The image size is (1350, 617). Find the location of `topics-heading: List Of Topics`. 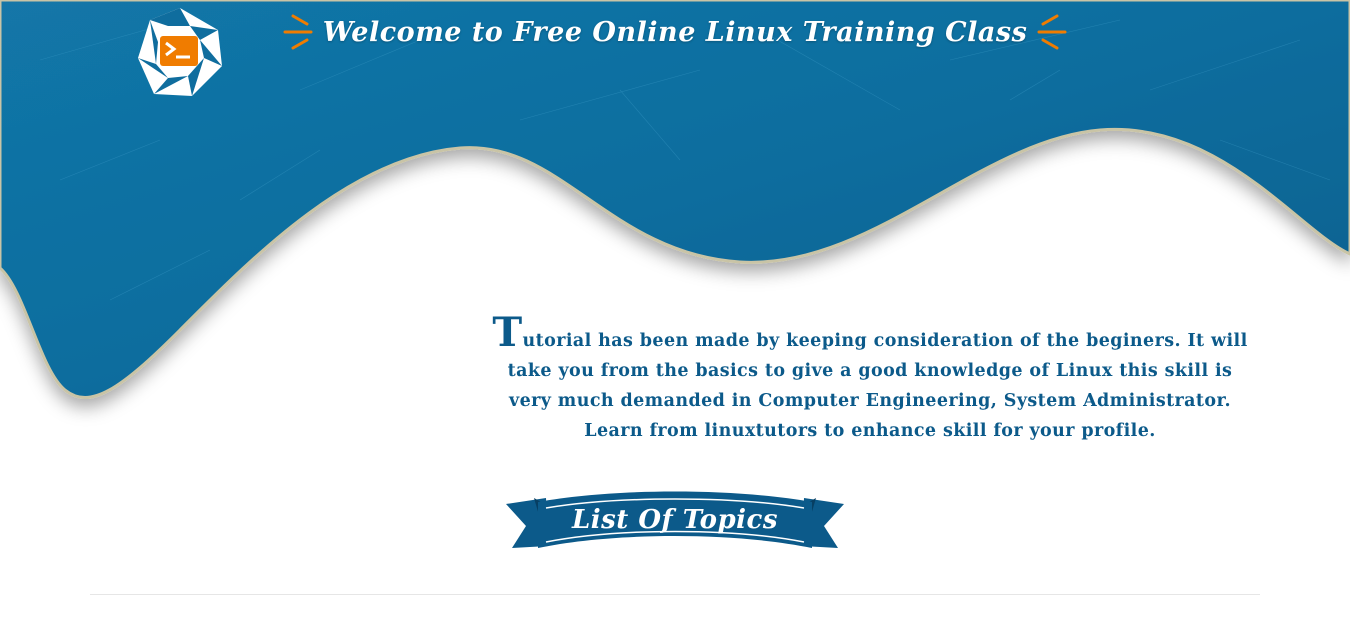

topics-heading: List Of Topics is located at coordinates (675, 520).